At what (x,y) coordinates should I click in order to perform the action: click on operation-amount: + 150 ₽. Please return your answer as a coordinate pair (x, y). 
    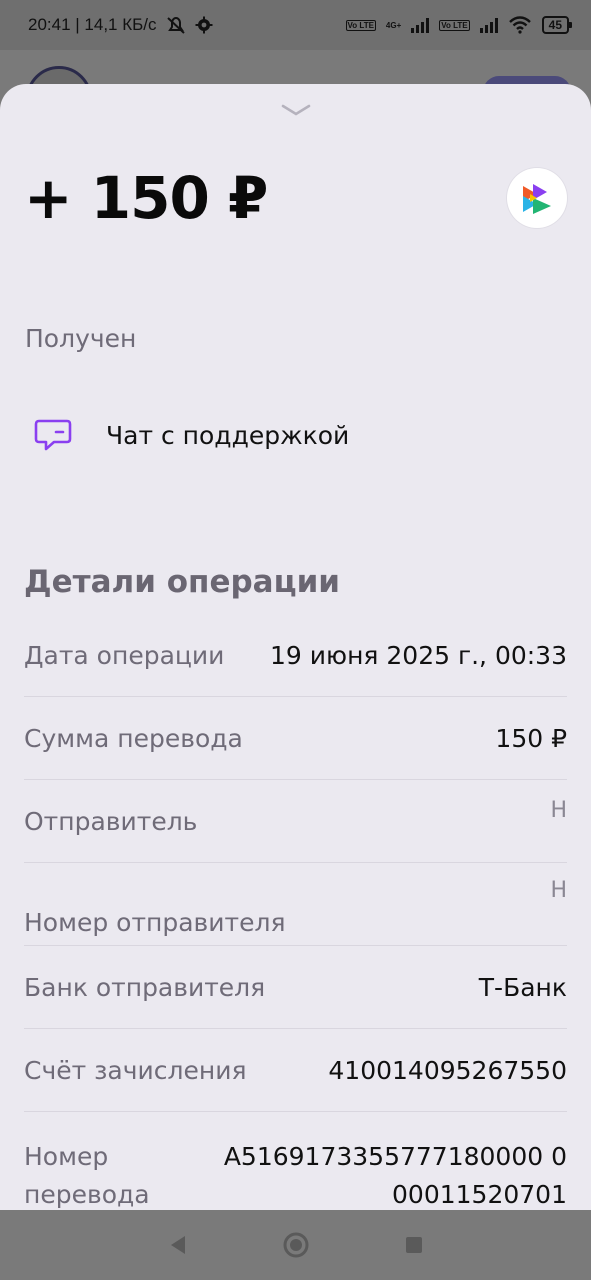
    Looking at the image, I should click on (146, 198).